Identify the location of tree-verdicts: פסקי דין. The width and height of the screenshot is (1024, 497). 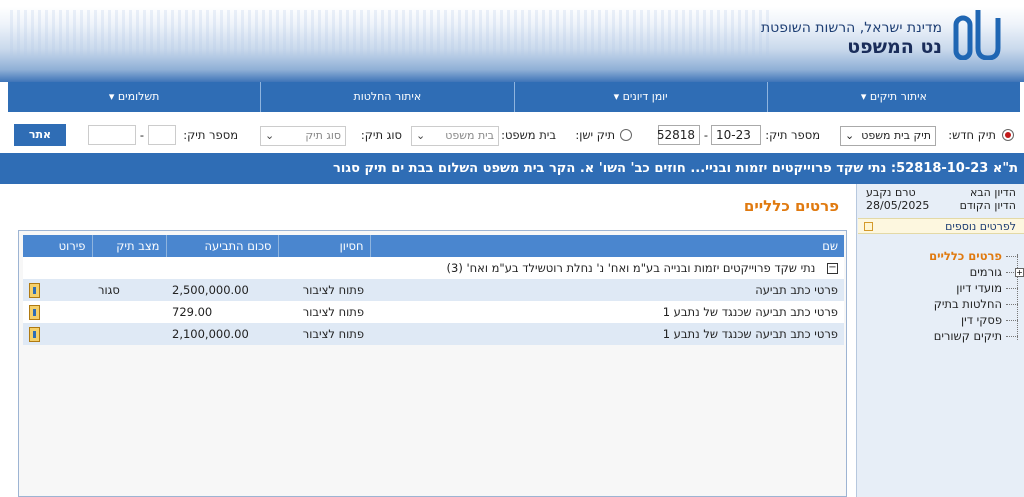
(941, 320).